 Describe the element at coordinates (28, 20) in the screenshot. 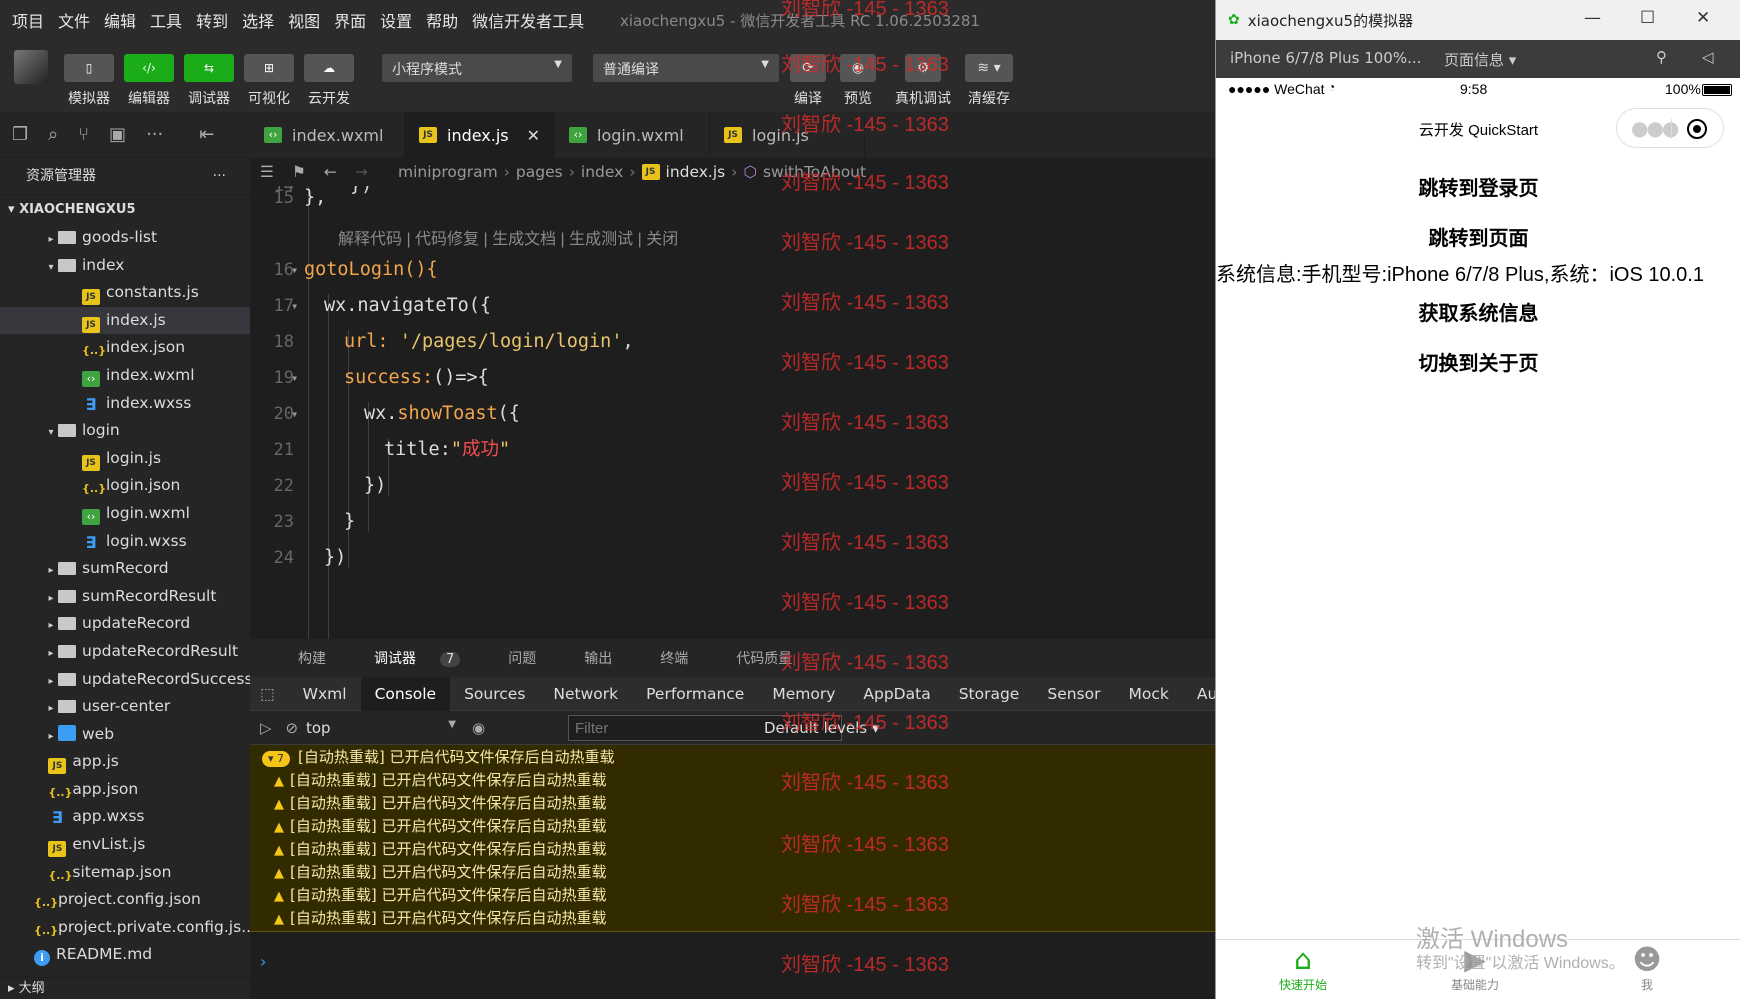

I see `menu-item: 项目` at that location.